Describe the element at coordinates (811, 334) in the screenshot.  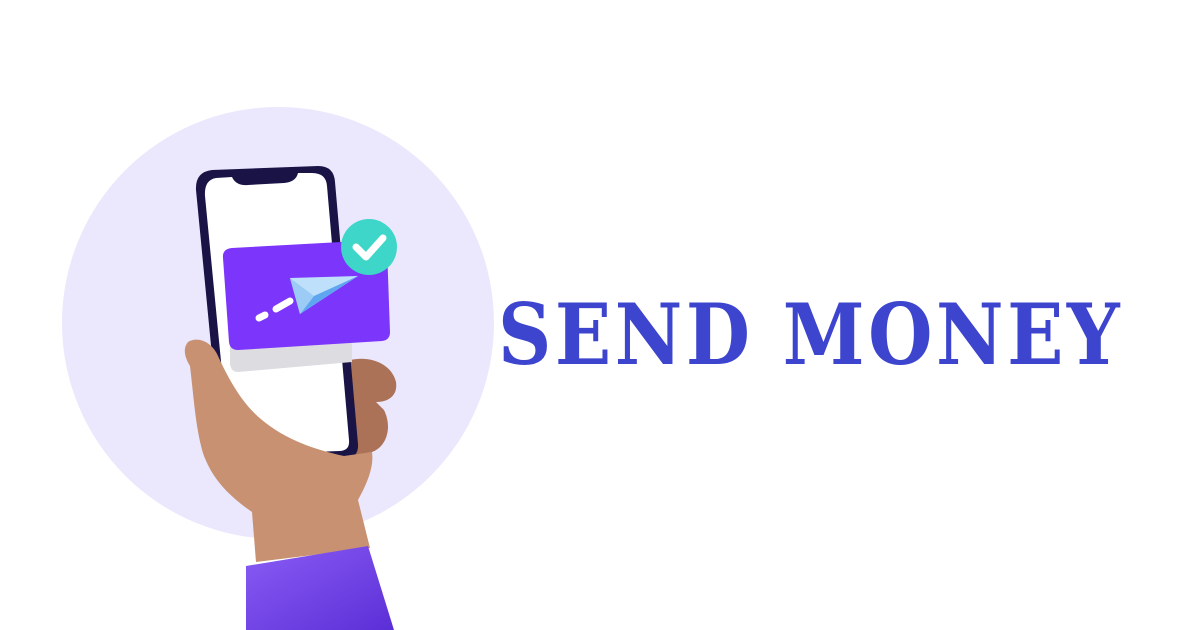
I see `headline: SEND MONEY` at that location.